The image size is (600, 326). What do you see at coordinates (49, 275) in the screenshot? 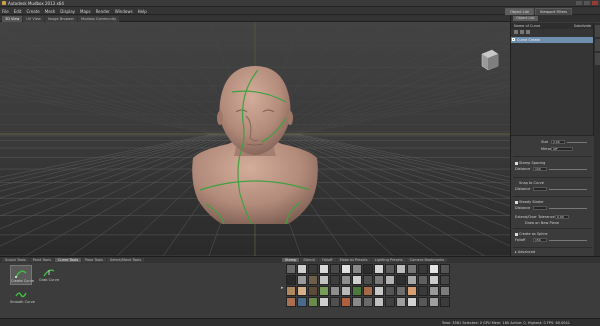
I see `grab-curve-tool: Grab Curve` at bounding box center [49, 275].